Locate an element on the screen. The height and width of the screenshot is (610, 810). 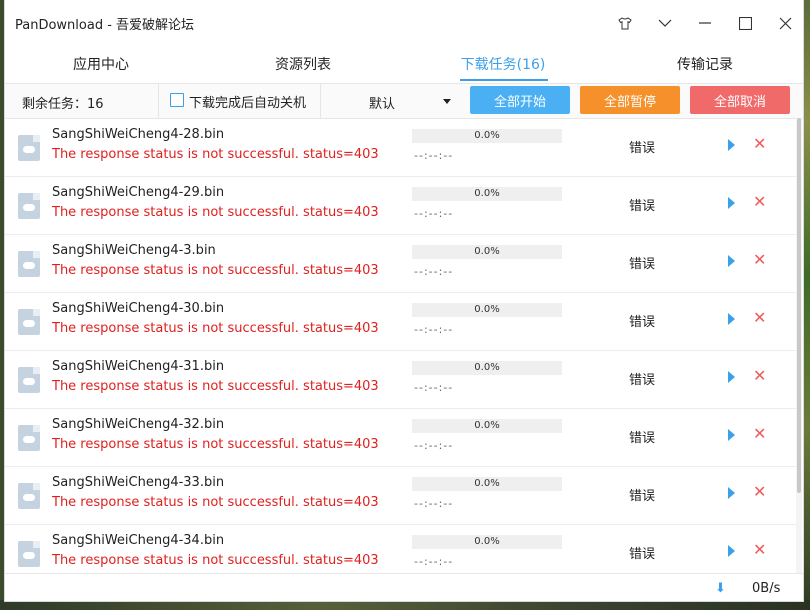
auto-shutdown-label: 下载完成后自动关机 is located at coordinates (247, 101).